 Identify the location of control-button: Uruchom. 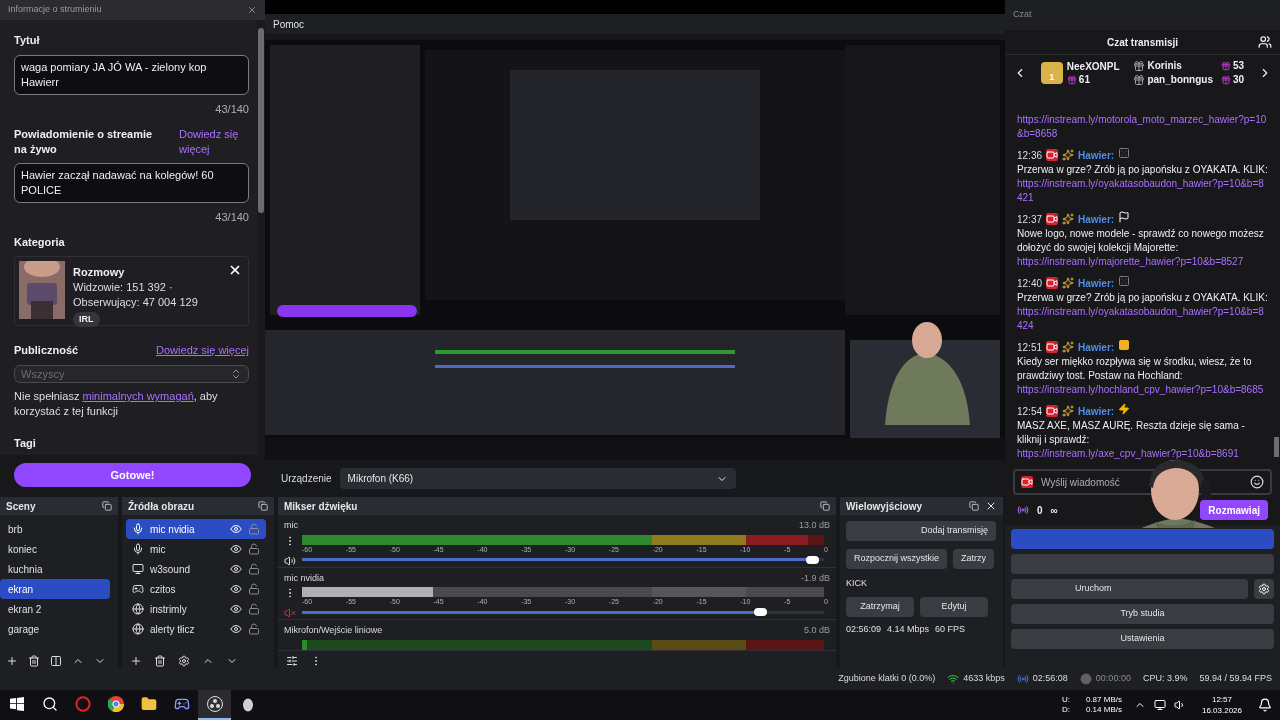
(1129, 589).